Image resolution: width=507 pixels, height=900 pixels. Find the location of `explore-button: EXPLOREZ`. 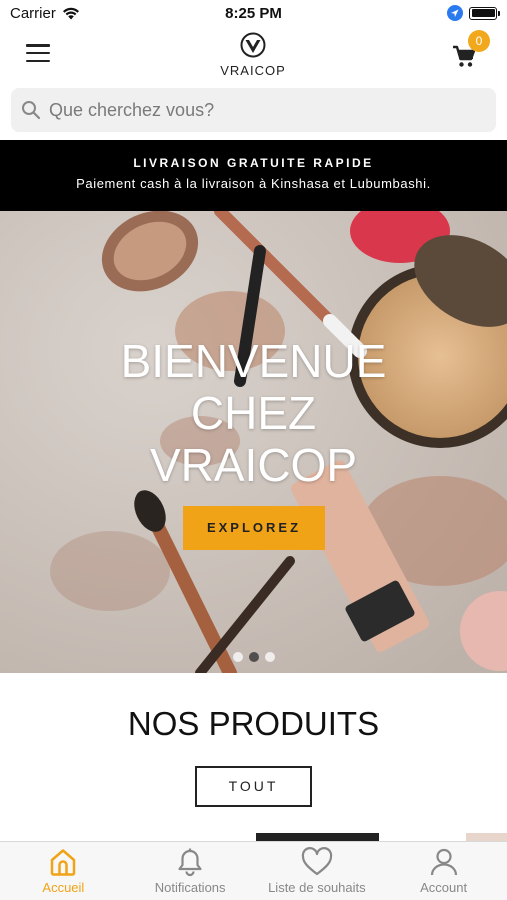

explore-button: EXPLOREZ is located at coordinates (254, 528).